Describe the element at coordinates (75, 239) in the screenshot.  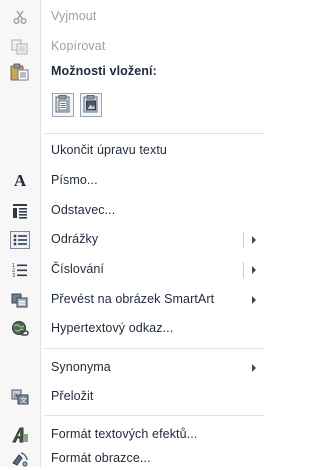
I see `bullets-label: Odrážky` at that location.